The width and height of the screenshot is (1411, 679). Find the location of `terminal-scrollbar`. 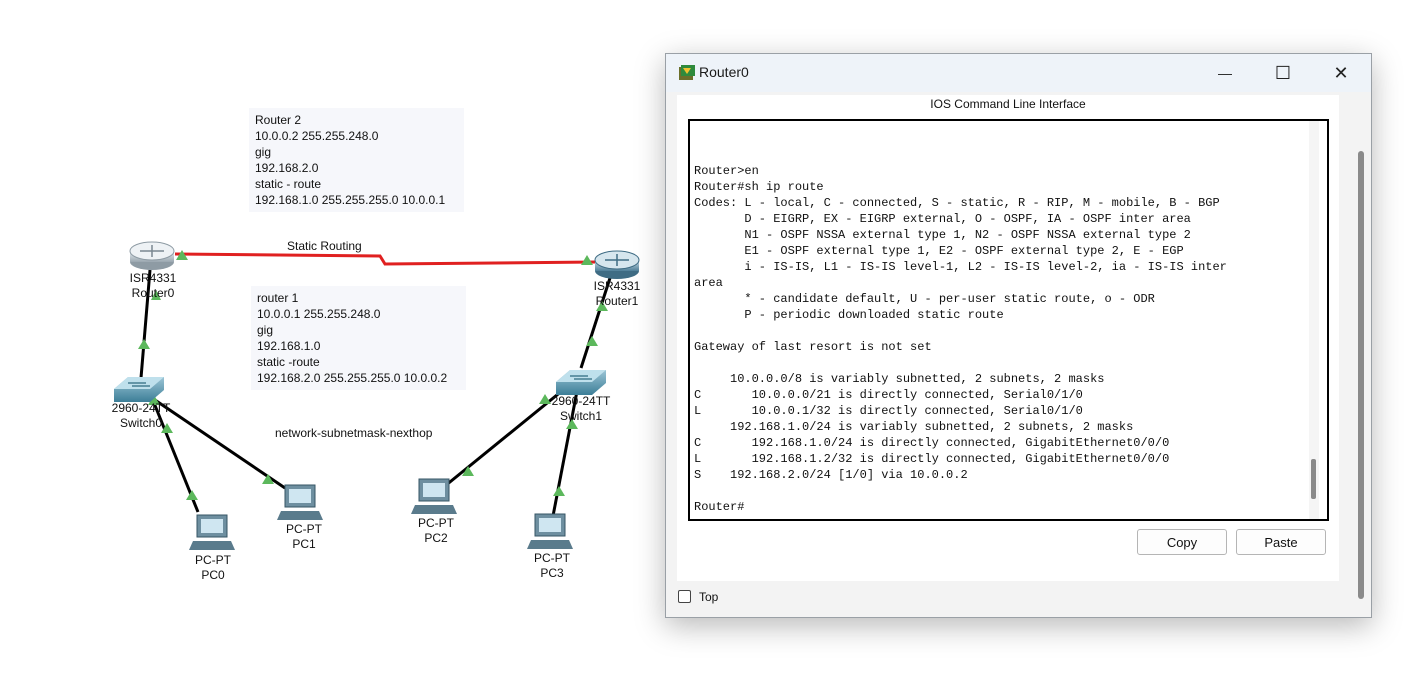

terminal-scrollbar is located at coordinates (1314, 320).